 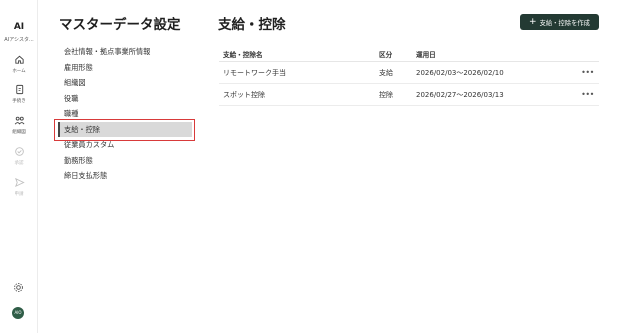 What do you see at coordinates (19, 128) in the screenshot?
I see `rail-item-org-chart: 組織図` at bounding box center [19, 128].